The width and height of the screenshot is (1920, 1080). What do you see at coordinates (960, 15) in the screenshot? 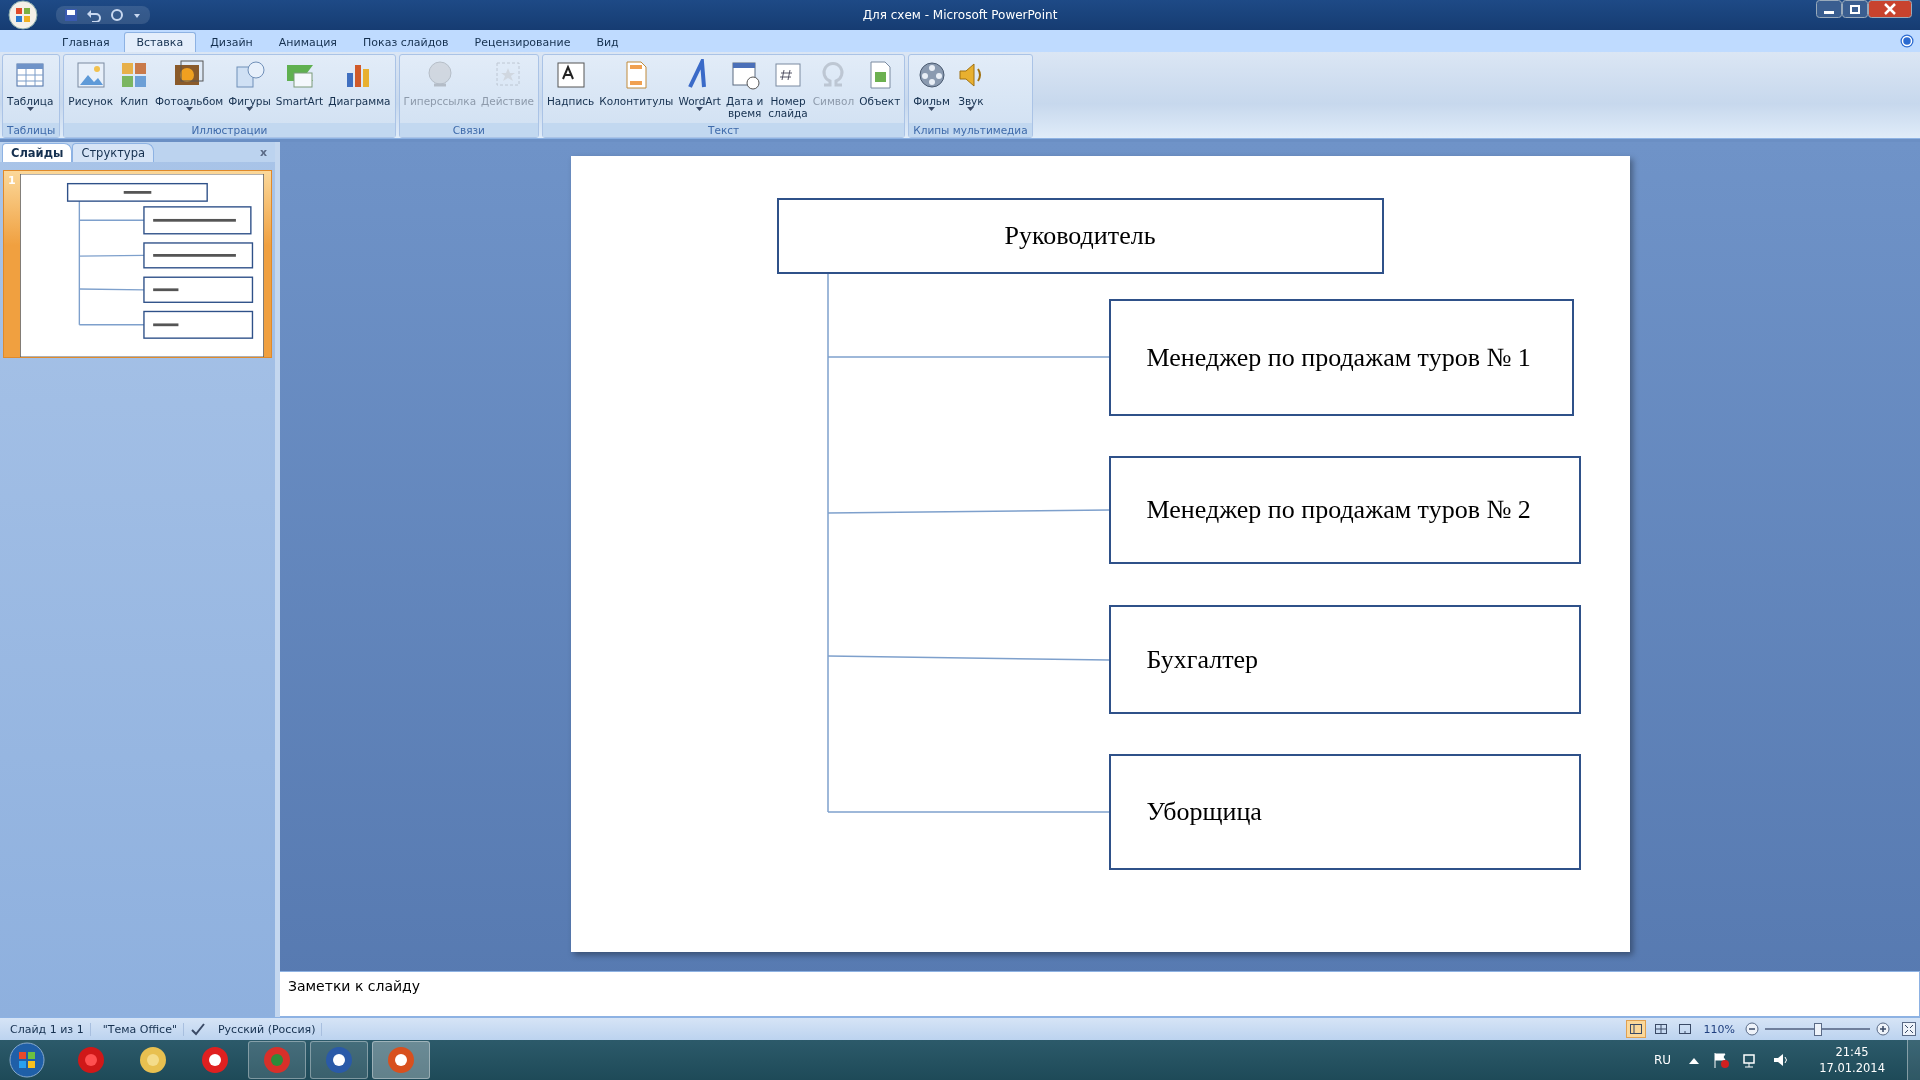
I see `window-title: Для схем - Microsoft PowerPoint` at bounding box center [960, 15].